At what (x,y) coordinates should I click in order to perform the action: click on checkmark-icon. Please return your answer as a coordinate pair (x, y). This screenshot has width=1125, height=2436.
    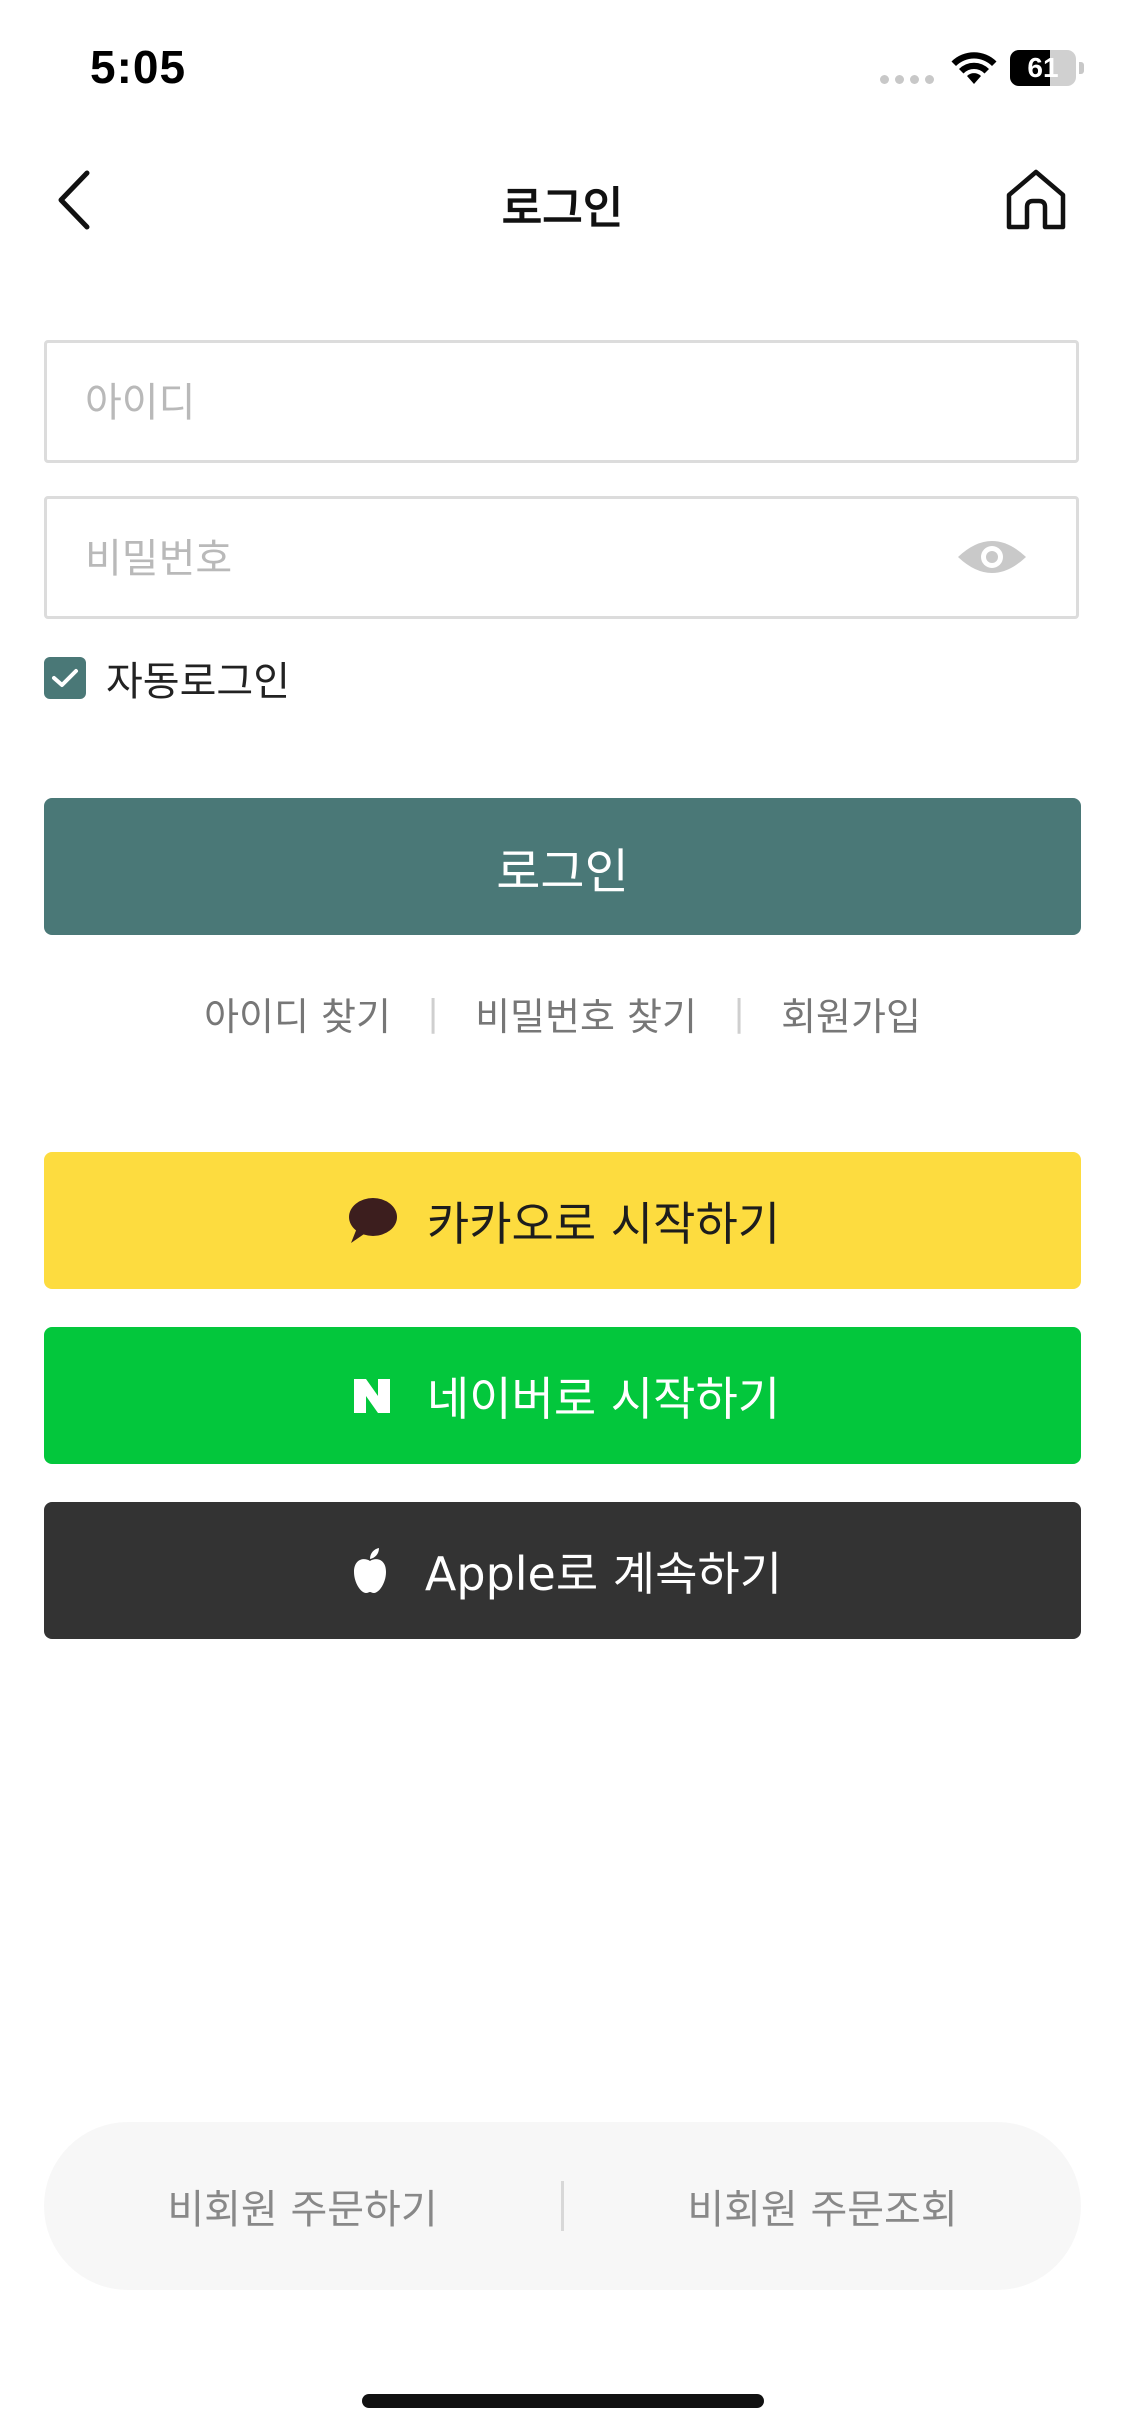
    Looking at the image, I should click on (65, 678).